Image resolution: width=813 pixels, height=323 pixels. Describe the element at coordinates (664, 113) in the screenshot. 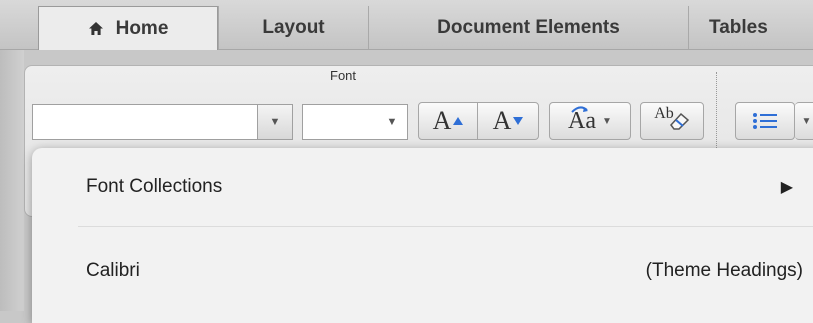

I see `clear-formatting-label: Ab` at that location.